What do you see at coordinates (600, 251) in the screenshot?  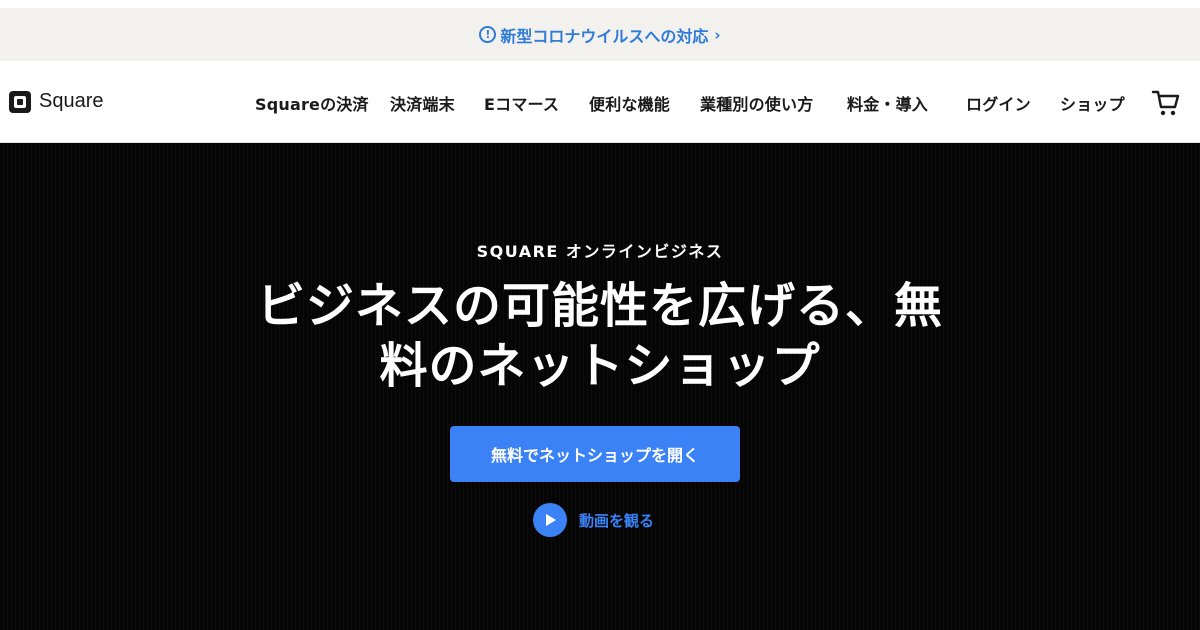 I see `hero-eyebrow: SQUARE オンラインビジネス` at bounding box center [600, 251].